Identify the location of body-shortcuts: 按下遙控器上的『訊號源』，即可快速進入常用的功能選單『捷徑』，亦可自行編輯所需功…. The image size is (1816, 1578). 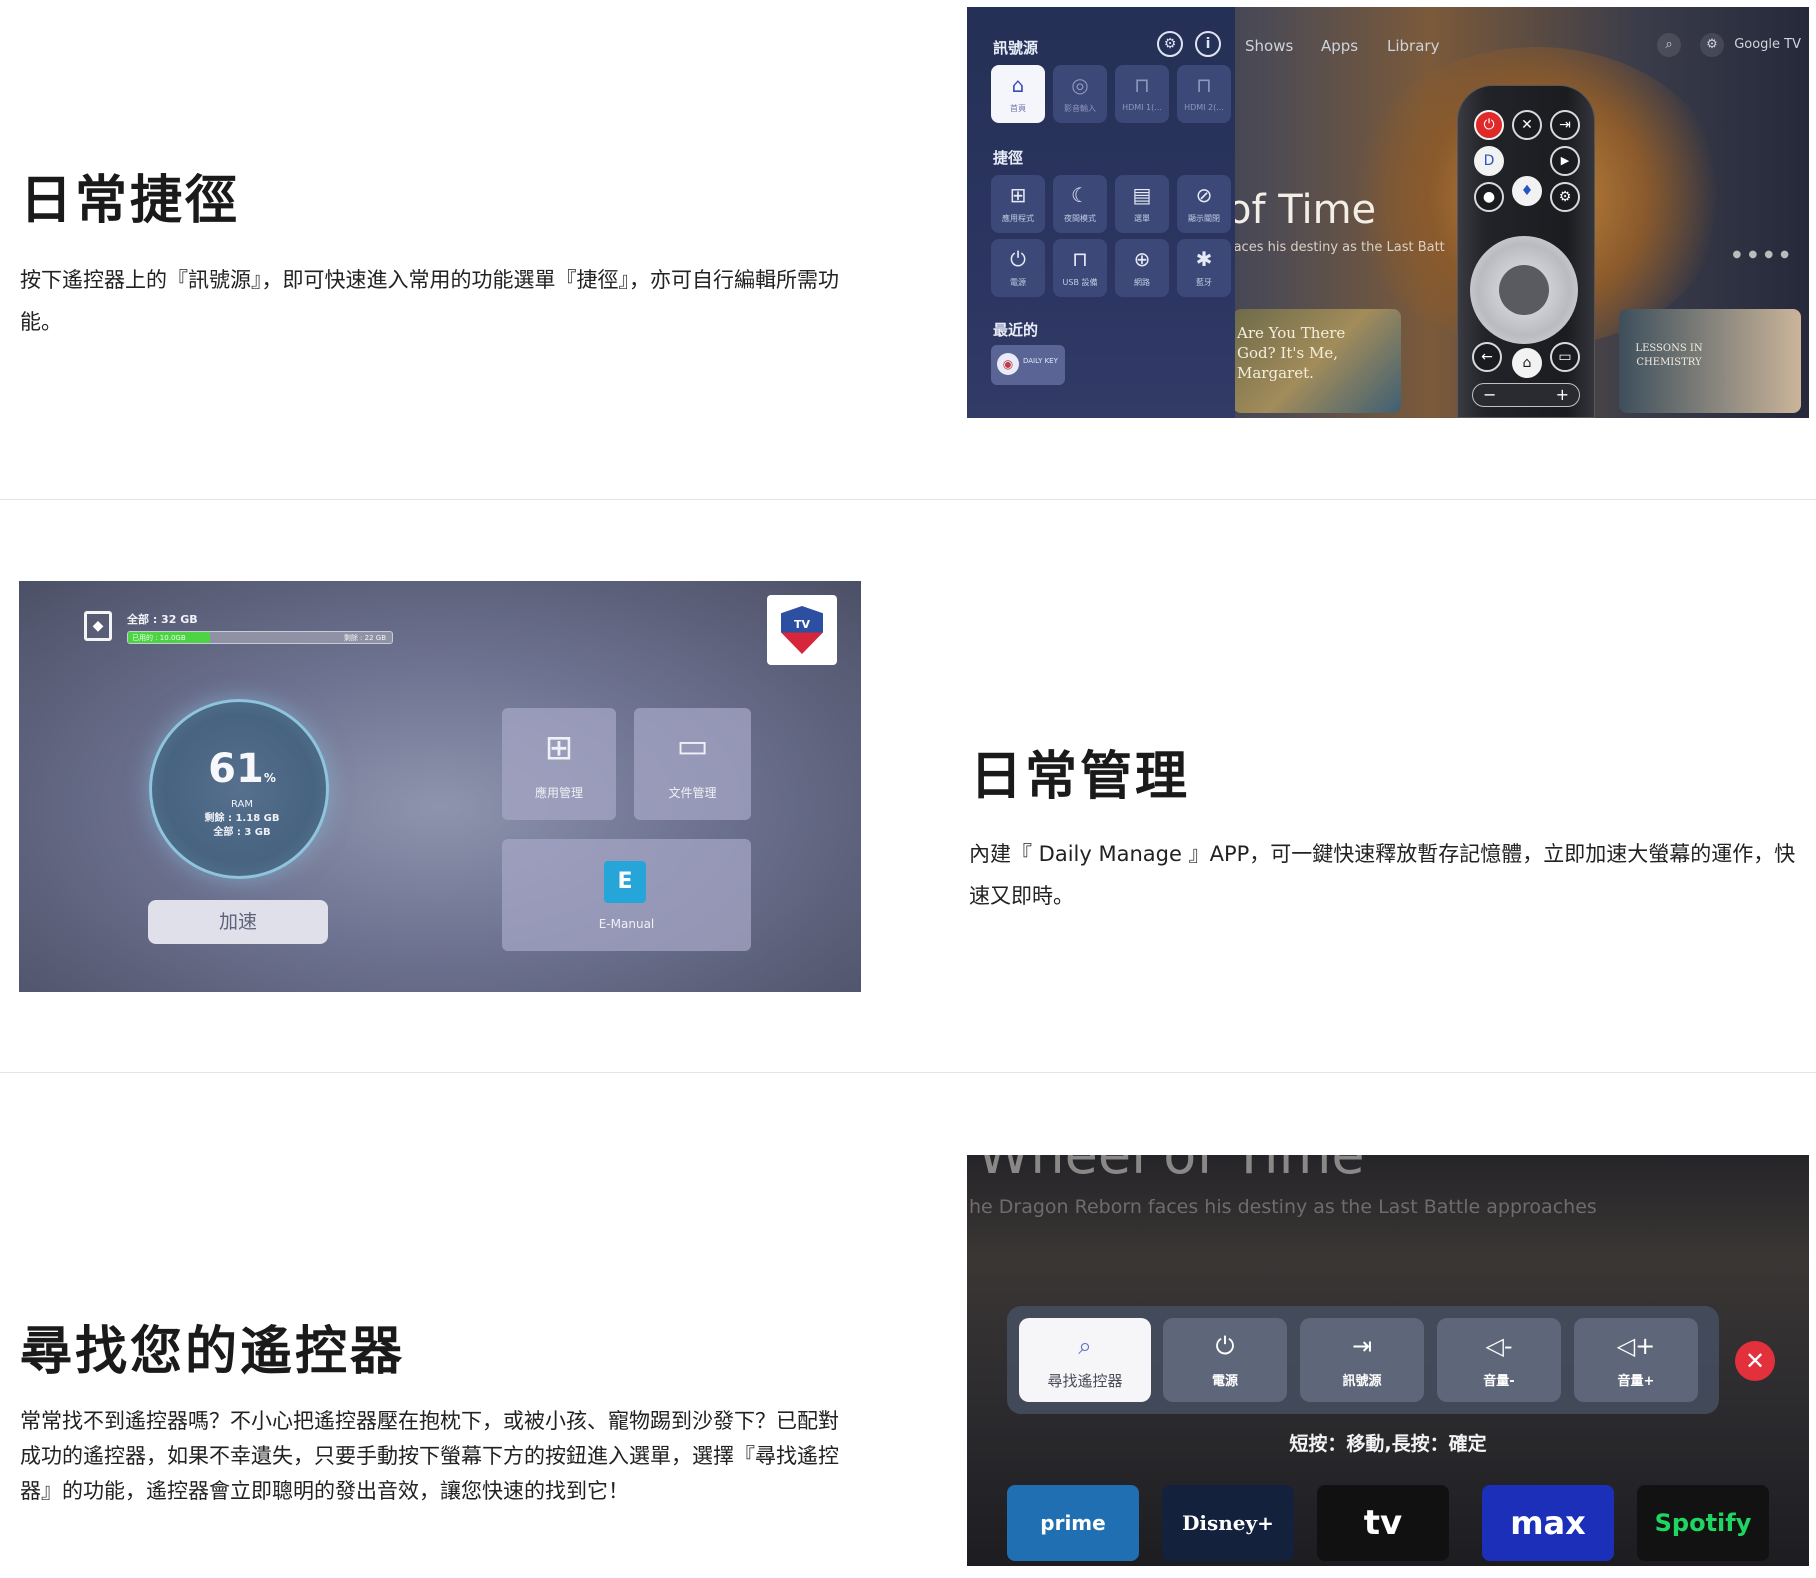
(429, 301).